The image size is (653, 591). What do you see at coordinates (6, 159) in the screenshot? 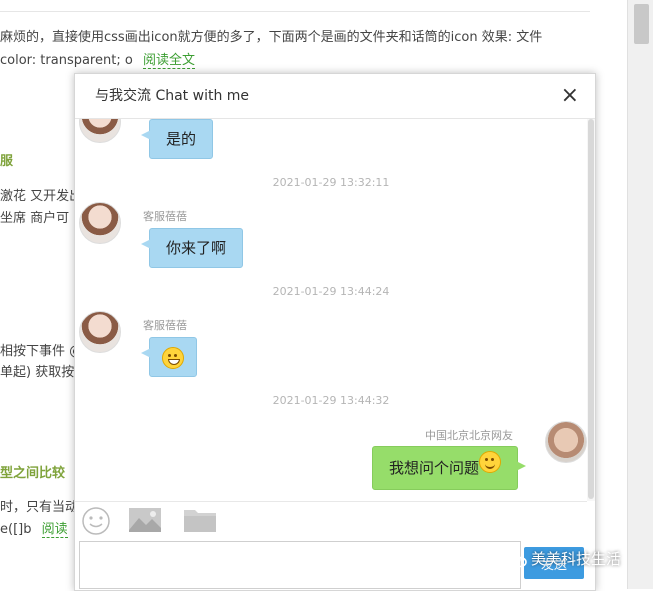
I see `article-heading: 服` at bounding box center [6, 159].